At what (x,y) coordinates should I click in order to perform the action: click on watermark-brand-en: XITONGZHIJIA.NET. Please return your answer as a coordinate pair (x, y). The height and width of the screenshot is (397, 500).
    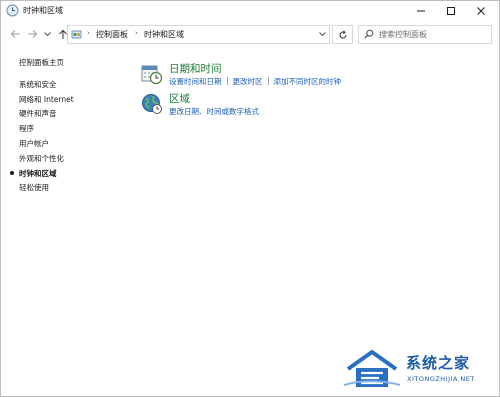
    Looking at the image, I should click on (441, 379).